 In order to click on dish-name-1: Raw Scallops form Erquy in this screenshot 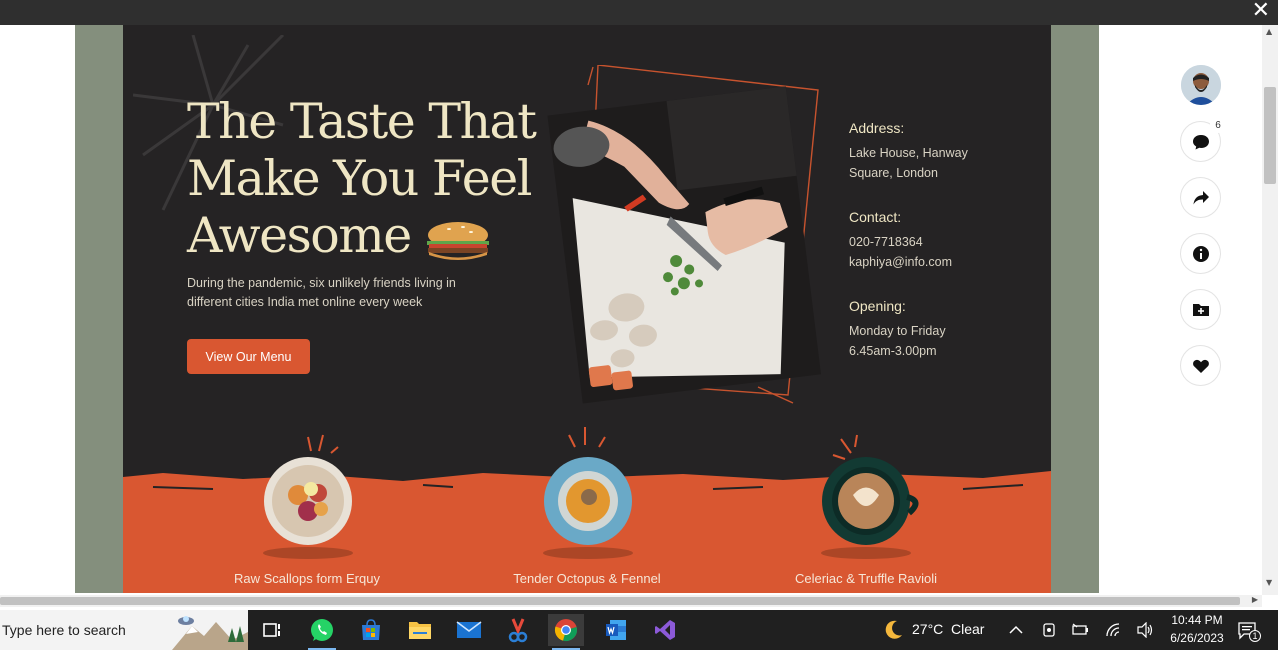, I will do `click(307, 578)`.